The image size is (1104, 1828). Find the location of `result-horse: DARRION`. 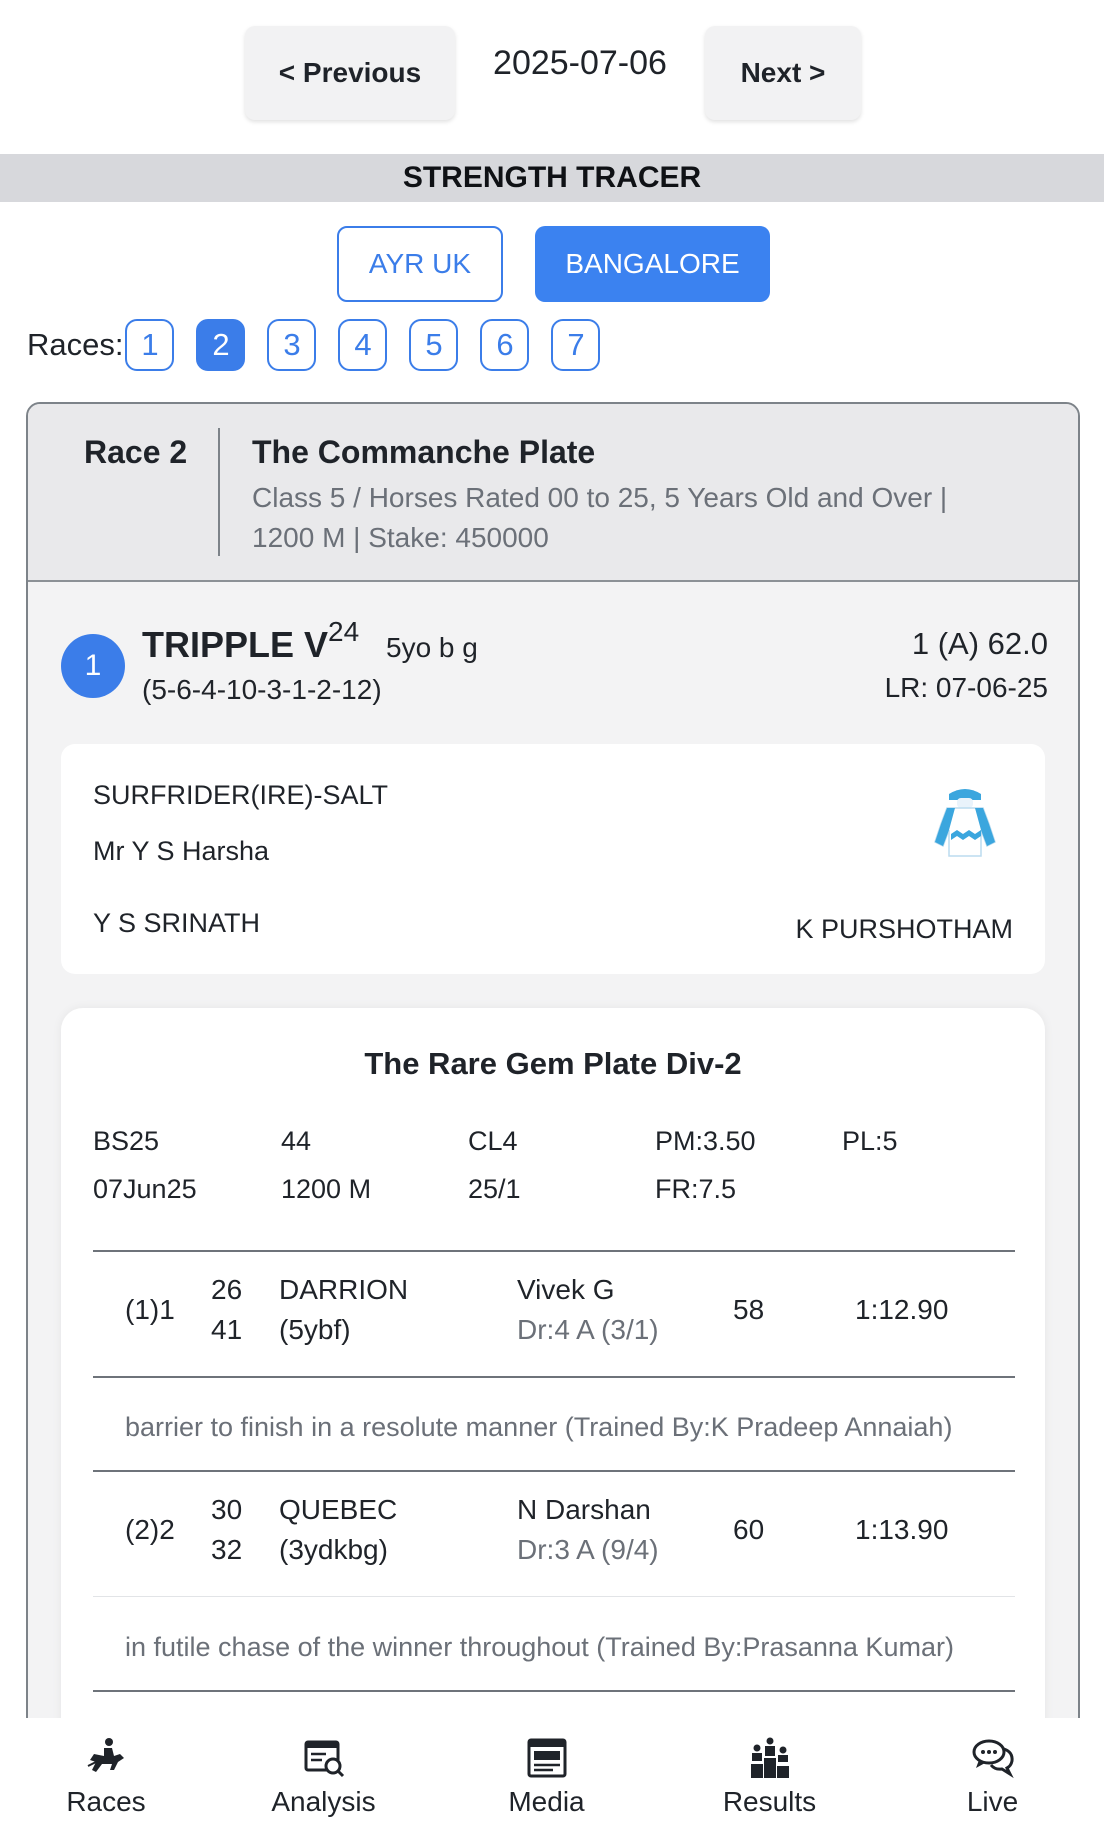

result-horse: DARRION is located at coordinates (344, 1289).